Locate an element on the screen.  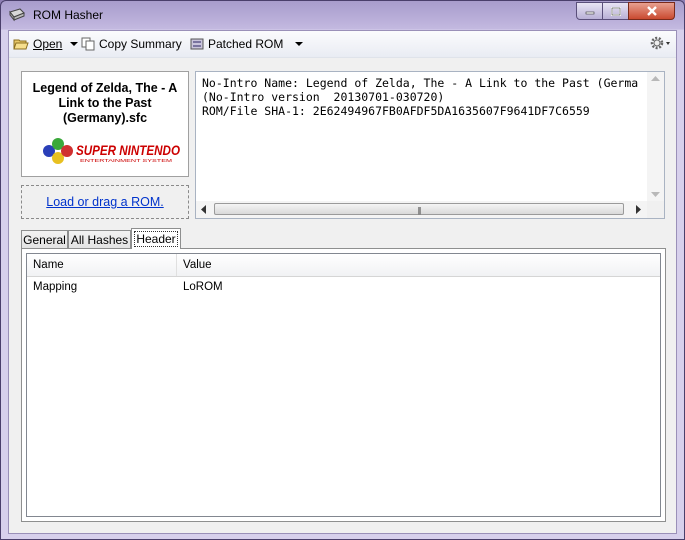
grip-icon: ||| is located at coordinates (419, 210).